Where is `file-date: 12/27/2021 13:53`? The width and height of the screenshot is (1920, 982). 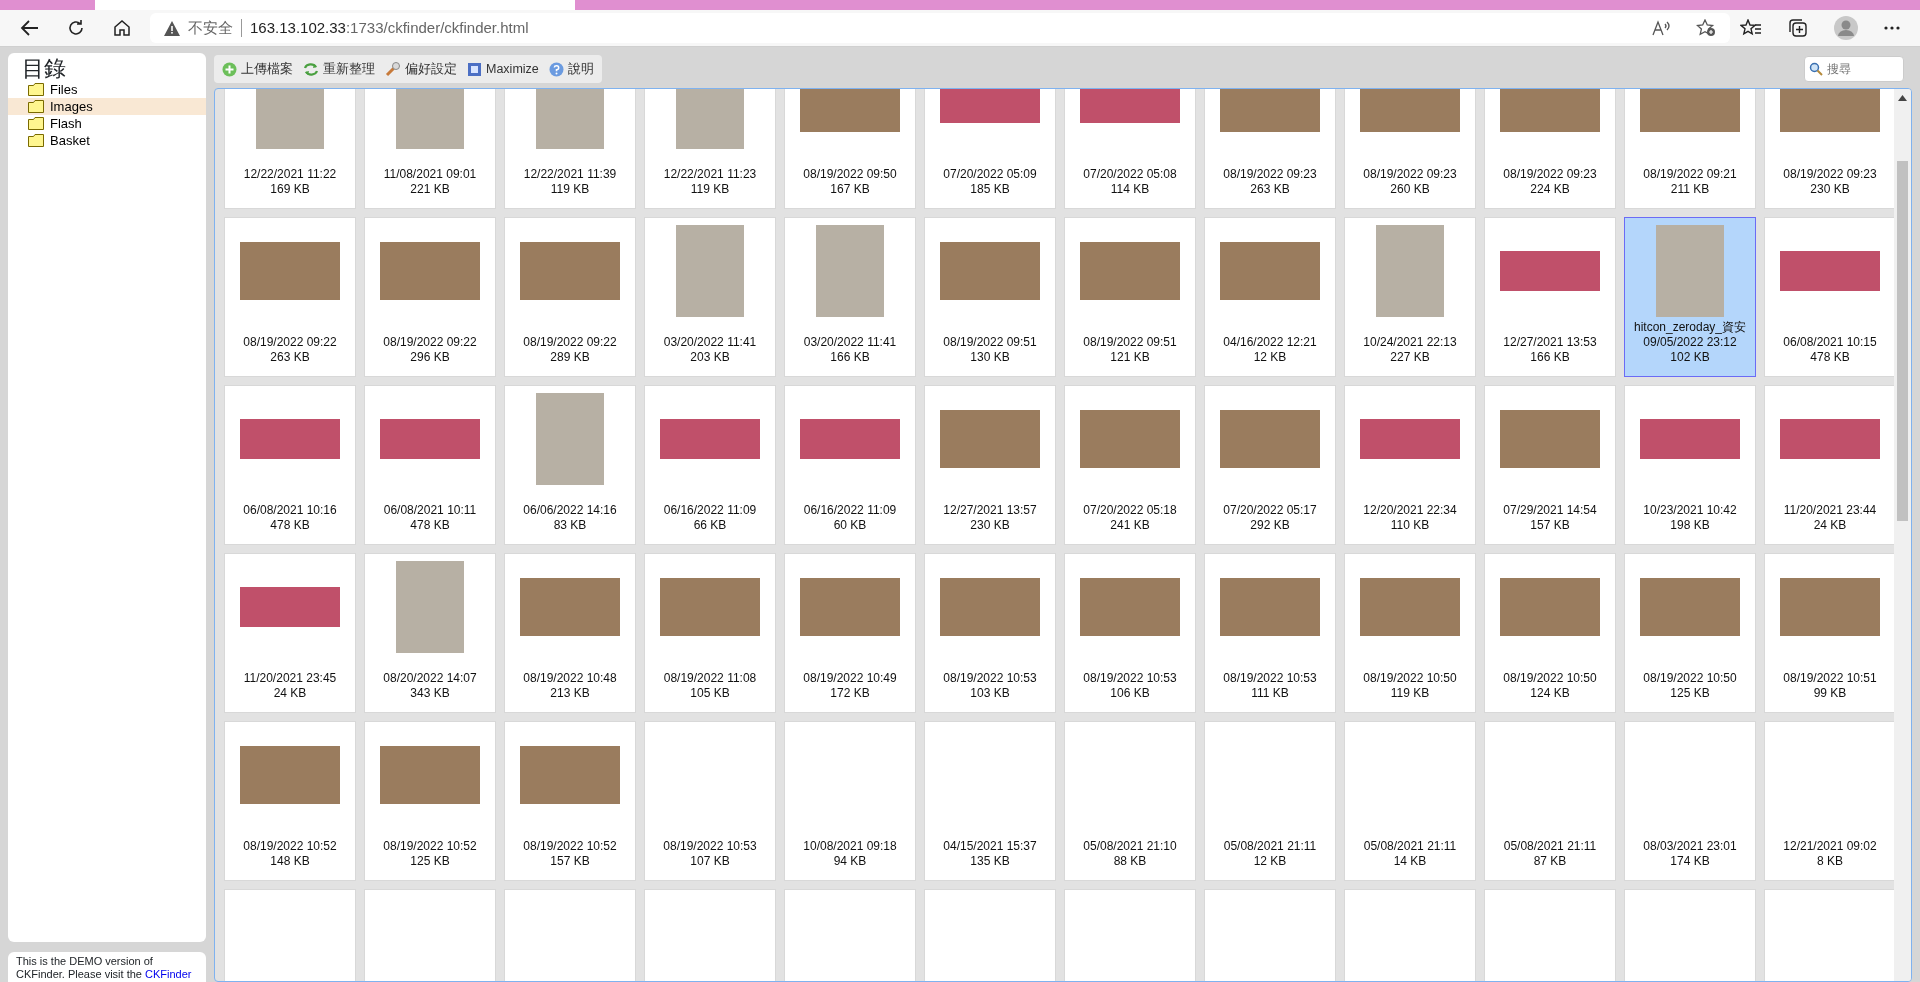 file-date: 12/27/2021 13:53 is located at coordinates (1550, 342).